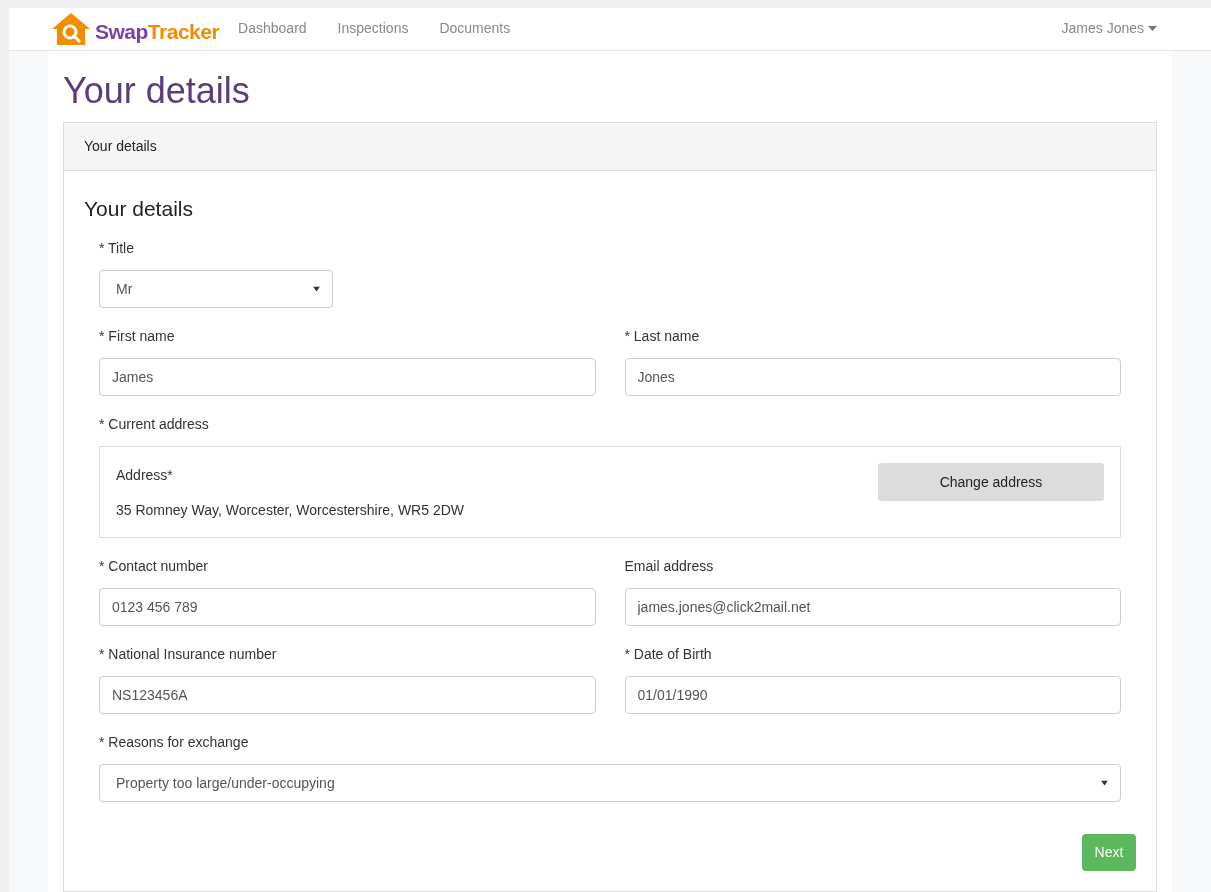 This screenshot has width=1211, height=892. Describe the element at coordinates (872, 377) in the screenshot. I see `text-field: Jones` at that location.